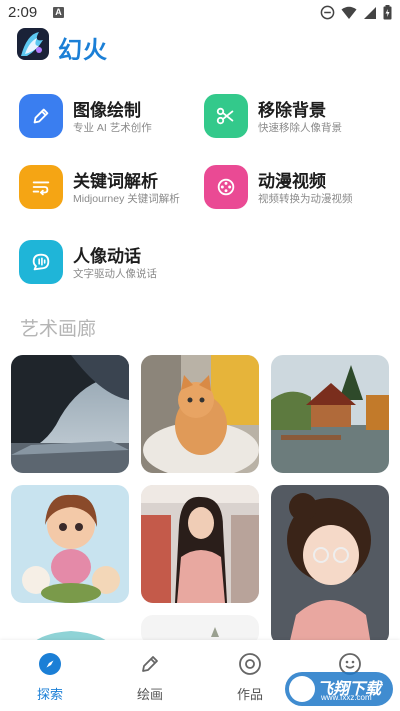 The height and width of the screenshot is (711, 400). What do you see at coordinates (58, 12) in the screenshot?
I see `notification-icon: A` at bounding box center [58, 12].